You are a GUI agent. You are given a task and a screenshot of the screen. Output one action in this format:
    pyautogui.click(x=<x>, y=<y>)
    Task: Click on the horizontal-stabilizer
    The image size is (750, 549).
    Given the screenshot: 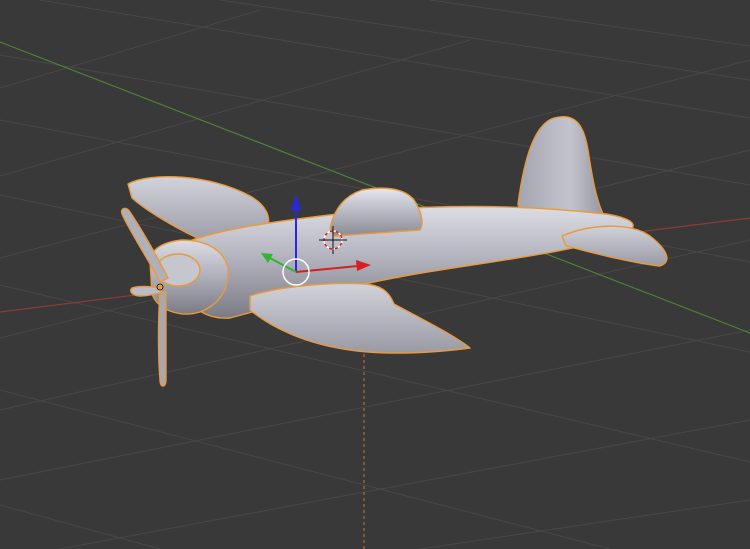 What is the action you would take?
    pyautogui.click(x=614, y=246)
    